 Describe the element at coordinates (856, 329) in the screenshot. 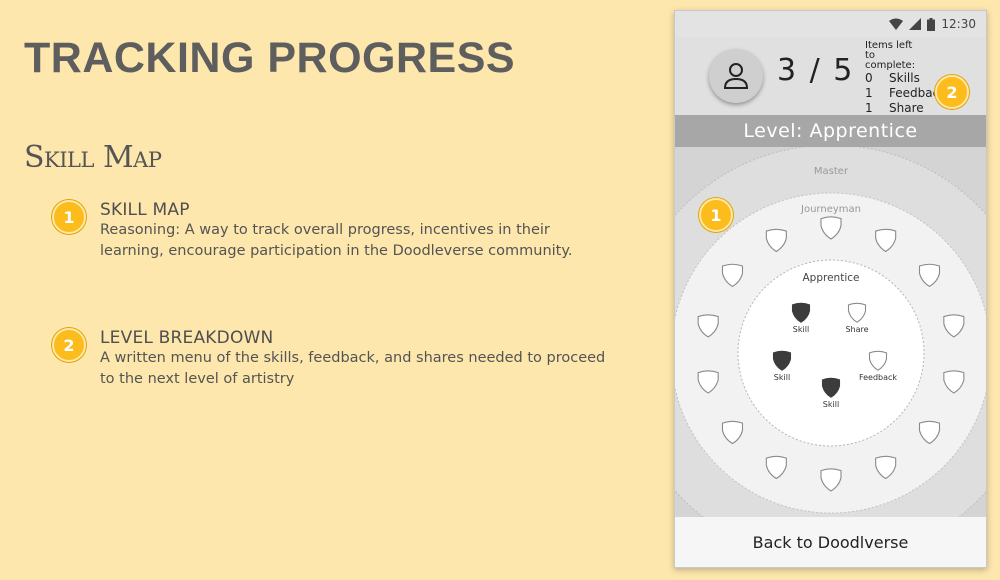

I see `apprentice-item-label: Share` at that location.